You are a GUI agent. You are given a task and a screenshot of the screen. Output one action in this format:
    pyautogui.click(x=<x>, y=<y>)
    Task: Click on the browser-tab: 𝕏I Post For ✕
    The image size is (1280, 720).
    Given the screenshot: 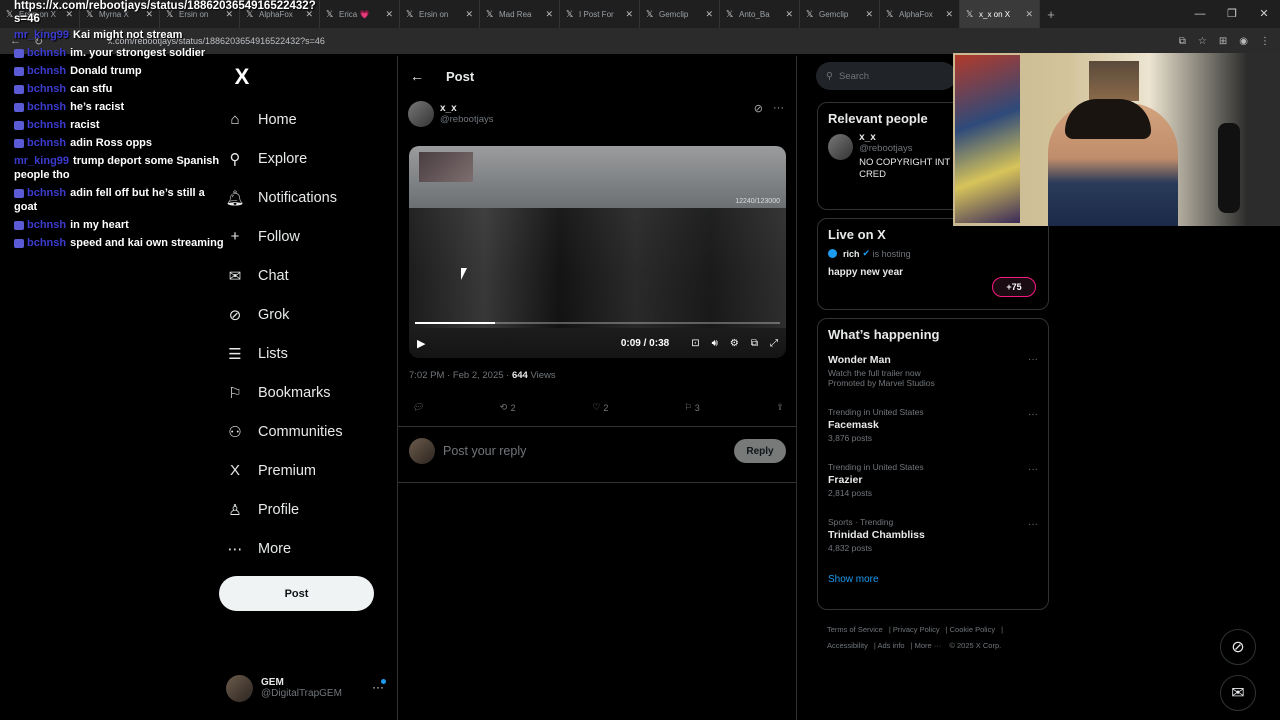 What is the action you would take?
    pyautogui.click(x=600, y=14)
    